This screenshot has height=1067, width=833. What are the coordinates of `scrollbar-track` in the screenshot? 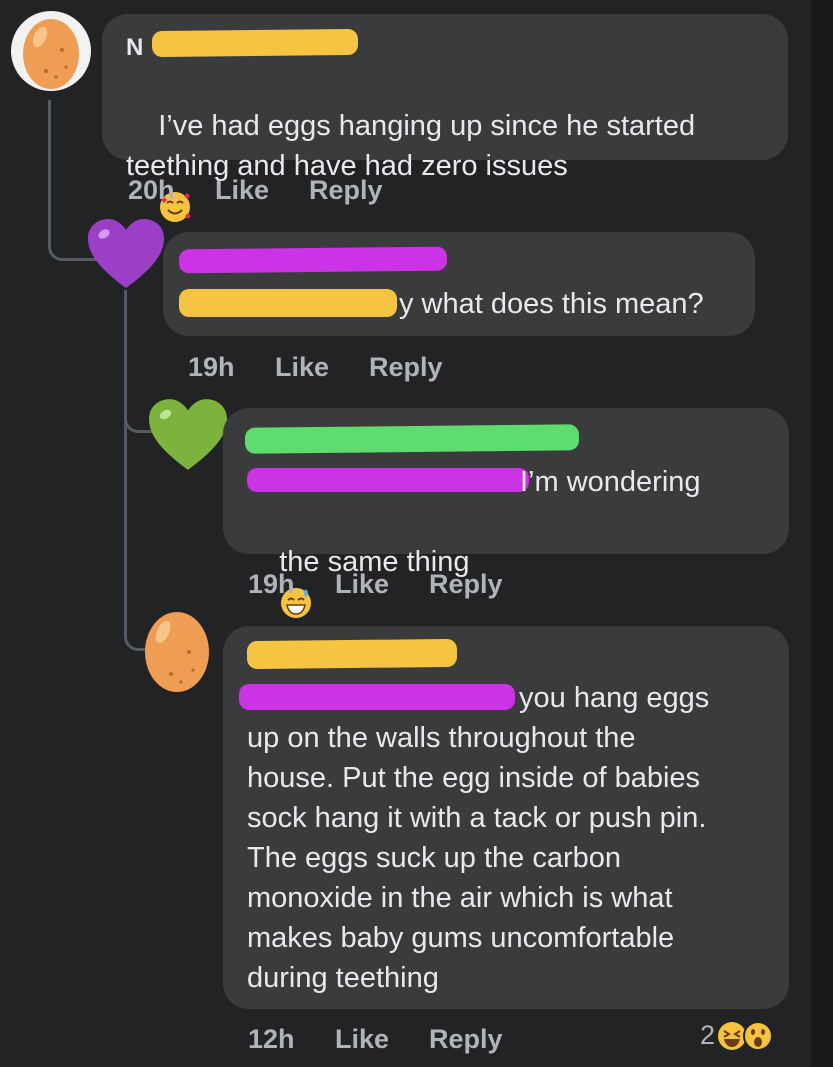 It's located at (822, 533).